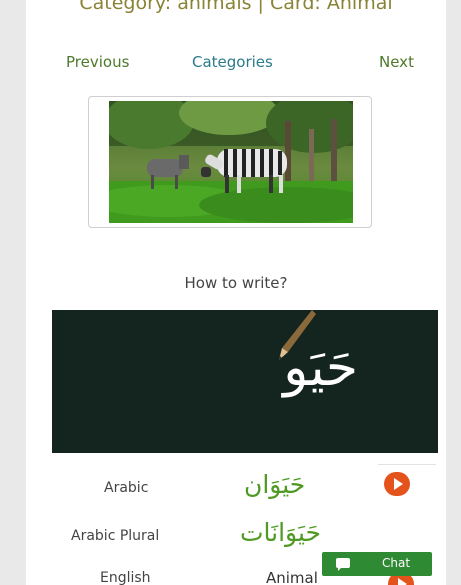 This screenshot has width=461, height=585. Describe the element at coordinates (97, 62) in the screenshot. I see `previous-link: Previous` at that location.